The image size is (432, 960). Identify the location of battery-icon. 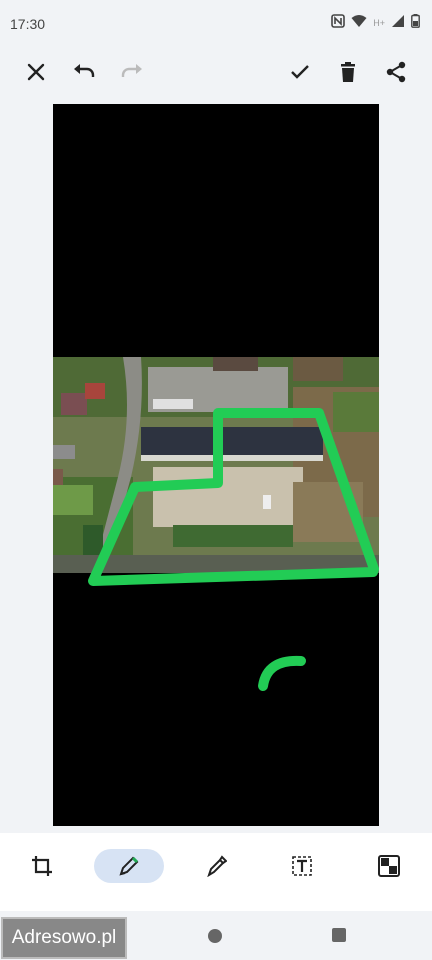
(415, 22).